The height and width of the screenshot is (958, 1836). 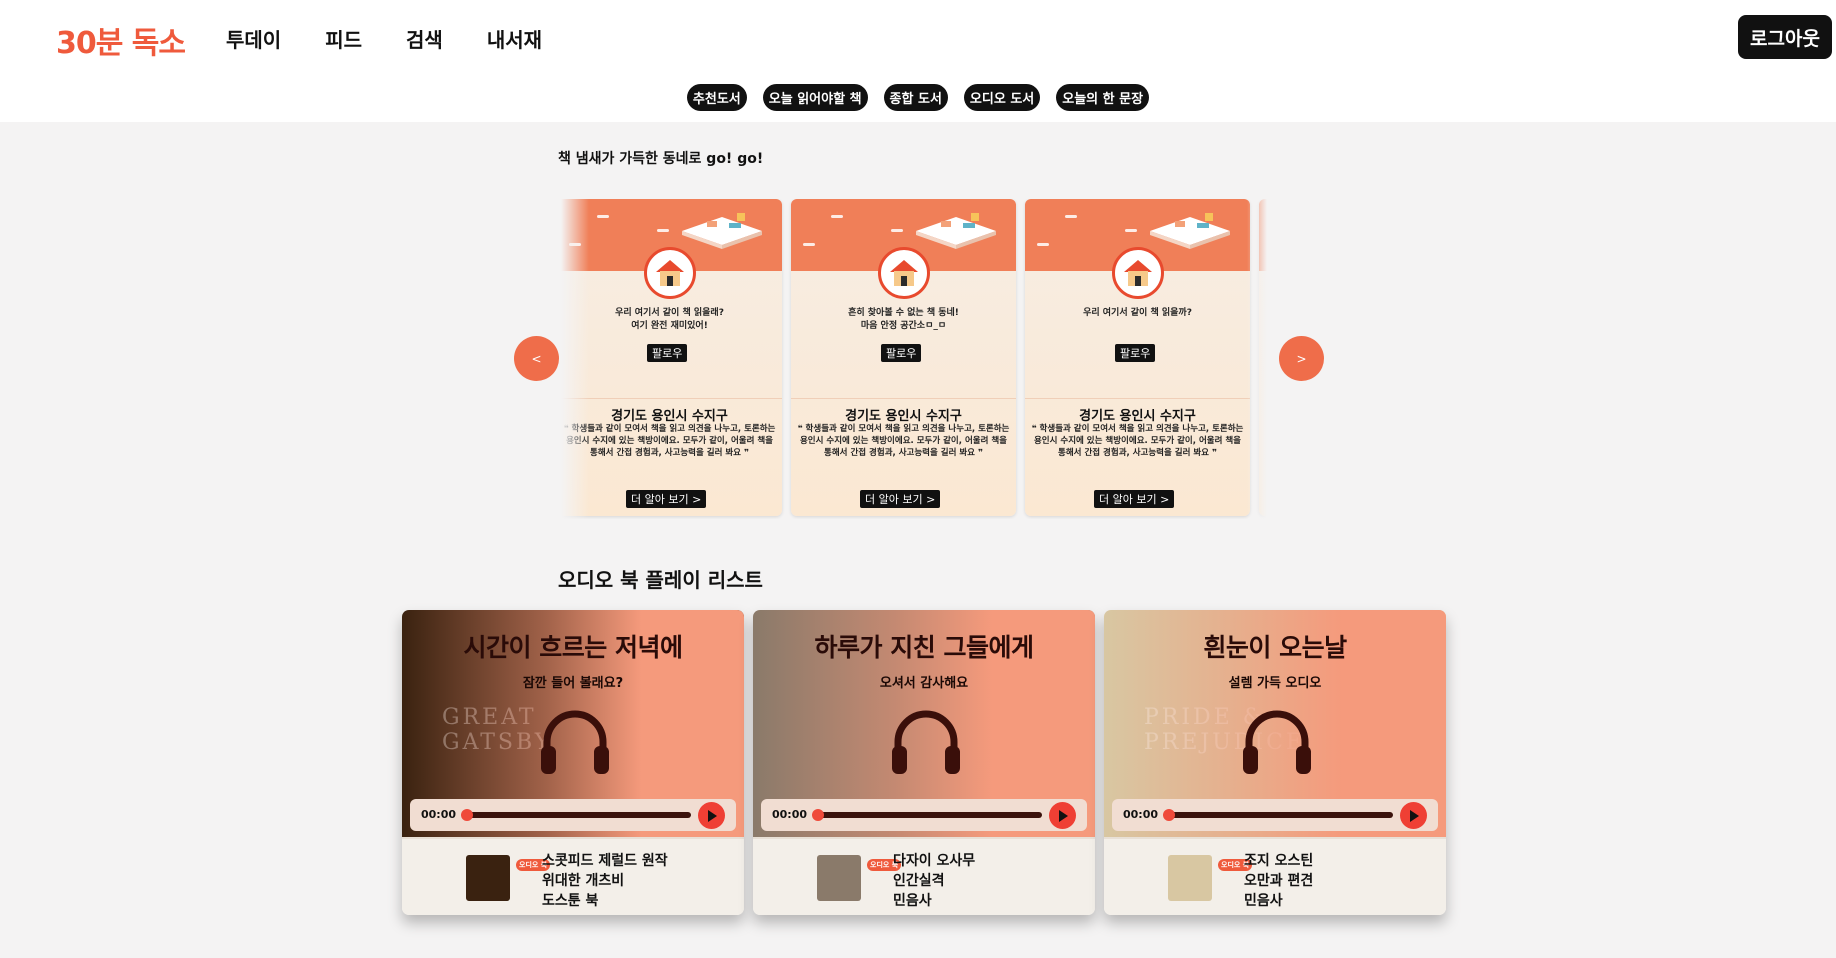 I want to click on audio-card-hero: 하루가 지친 그들에게 오셔서 감사해요 00:00, so click(x=924, y=723).